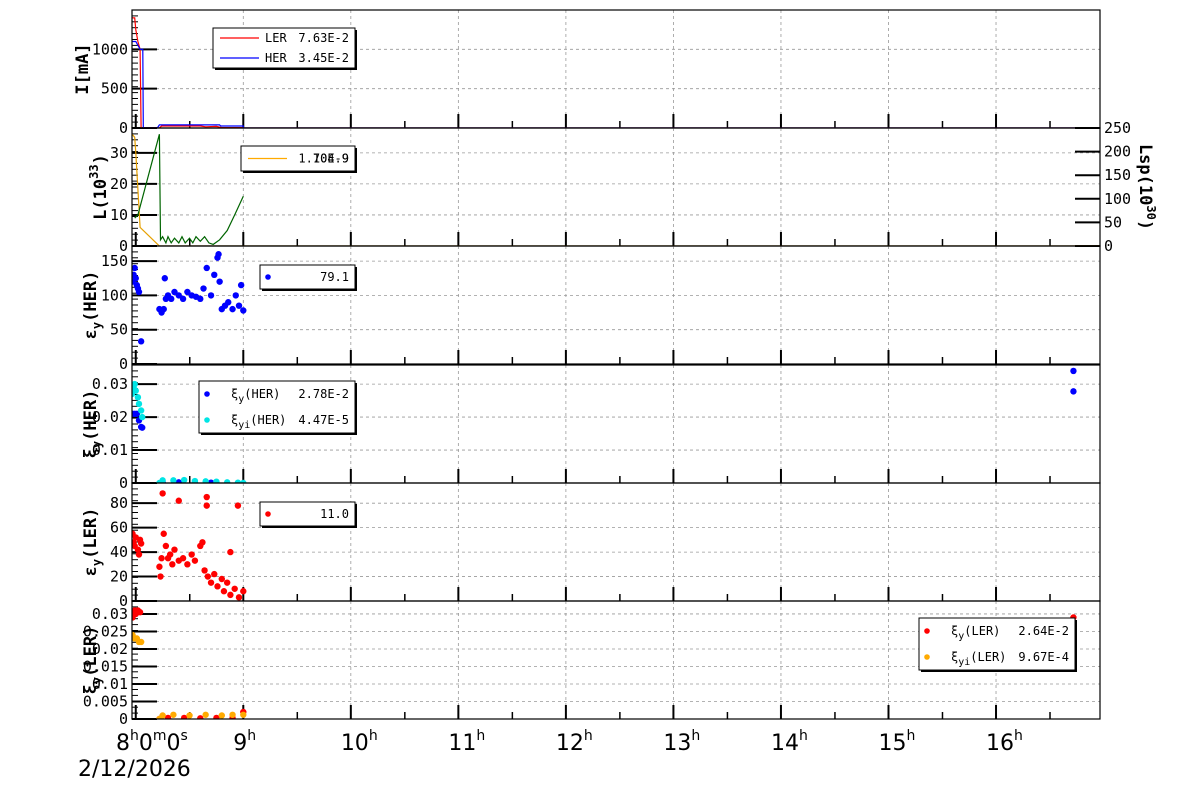  What do you see at coordinates (570, 743) in the screenshot?
I see `x-tick-hours: 12` at bounding box center [570, 743].